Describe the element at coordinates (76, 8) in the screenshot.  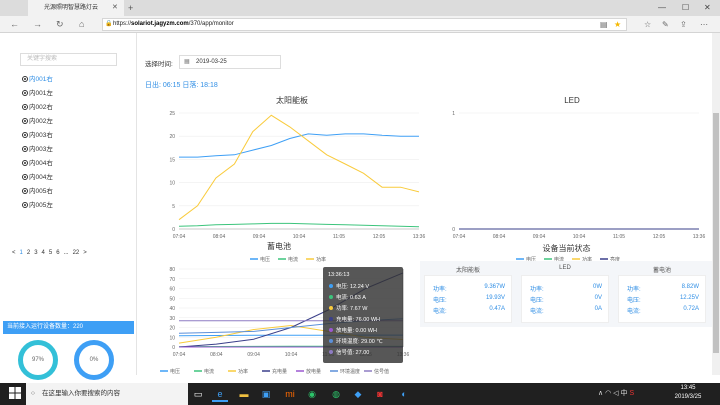
I see `browser-tab: 光源照明智慧路灯云` at that location.